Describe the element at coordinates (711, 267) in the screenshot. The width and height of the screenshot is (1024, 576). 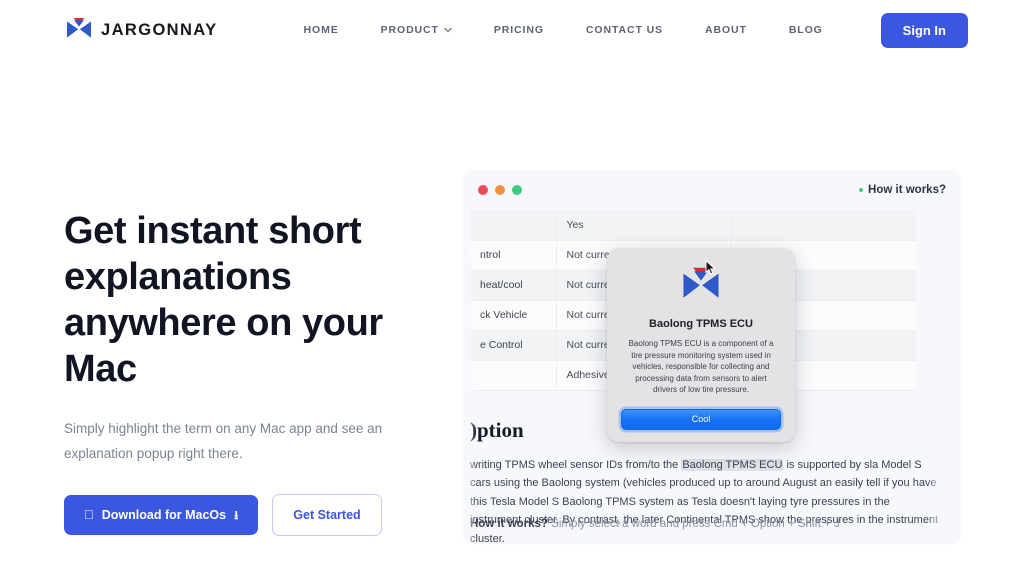
I see `mouse-pointer-icon` at that location.